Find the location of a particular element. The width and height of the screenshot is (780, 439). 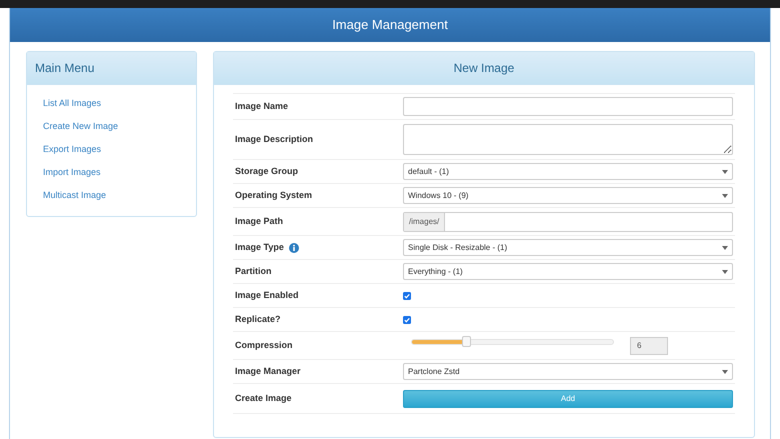

field-label: Image Enabled is located at coordinates (267, 295).